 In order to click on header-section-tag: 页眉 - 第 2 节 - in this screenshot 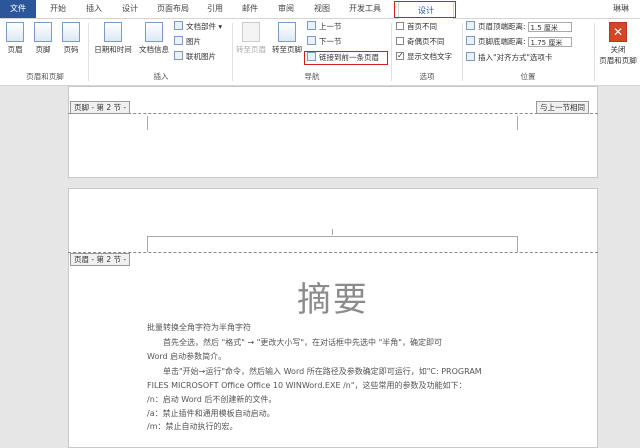, I will do `click(100, 259)`.